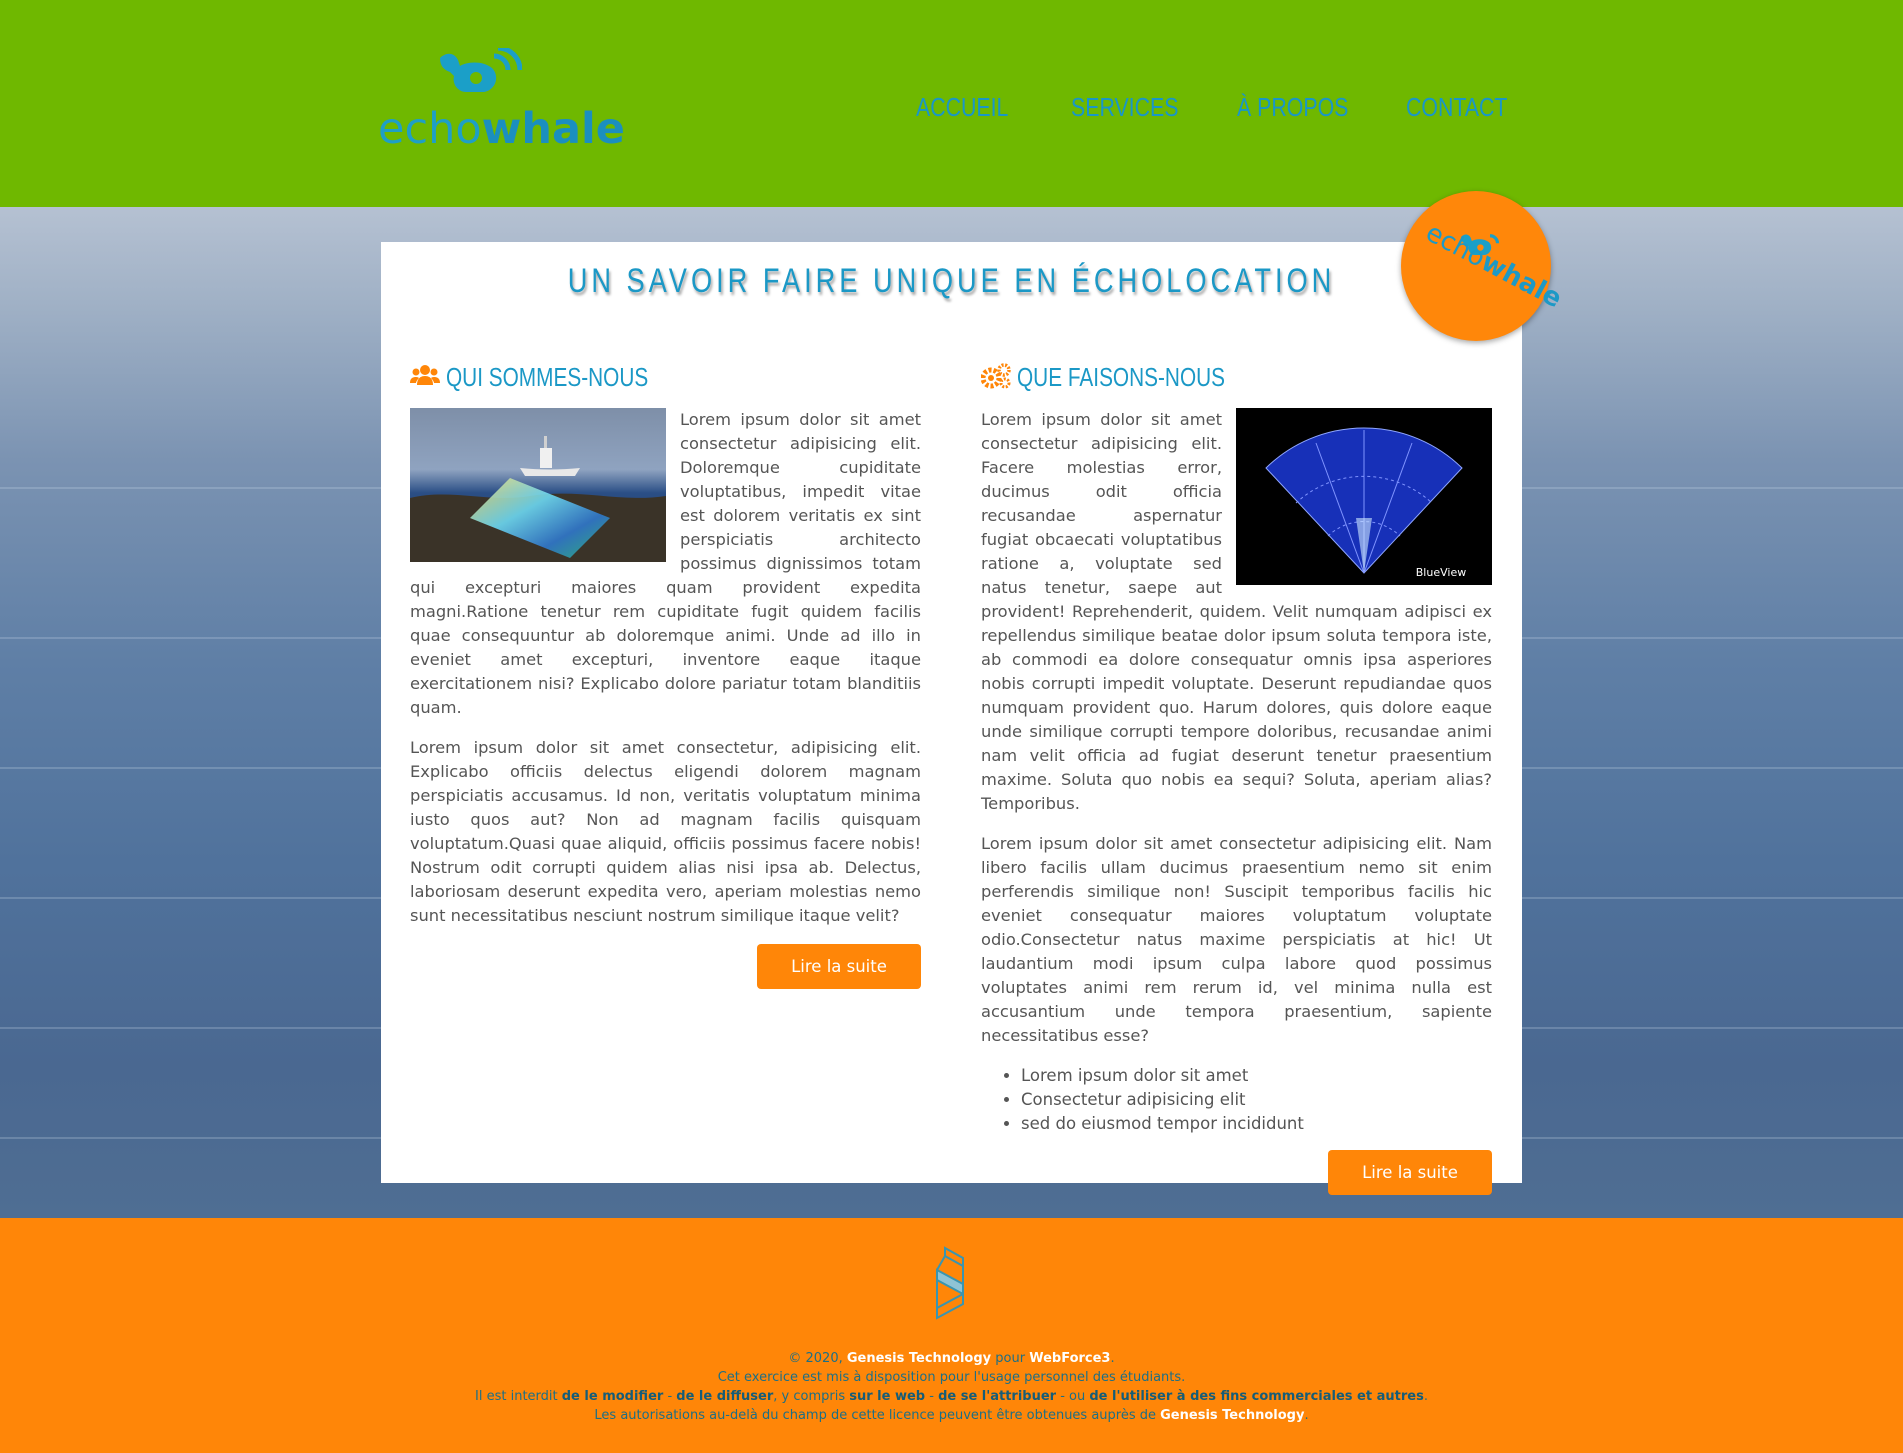 This screenshot has width=1903, height=1453. What do you see at coordinates (1256, 1124) in the screenshot?
I see `list-item: sed do eiusmod tempor incididunt` at bounding box center [1256, 1124].